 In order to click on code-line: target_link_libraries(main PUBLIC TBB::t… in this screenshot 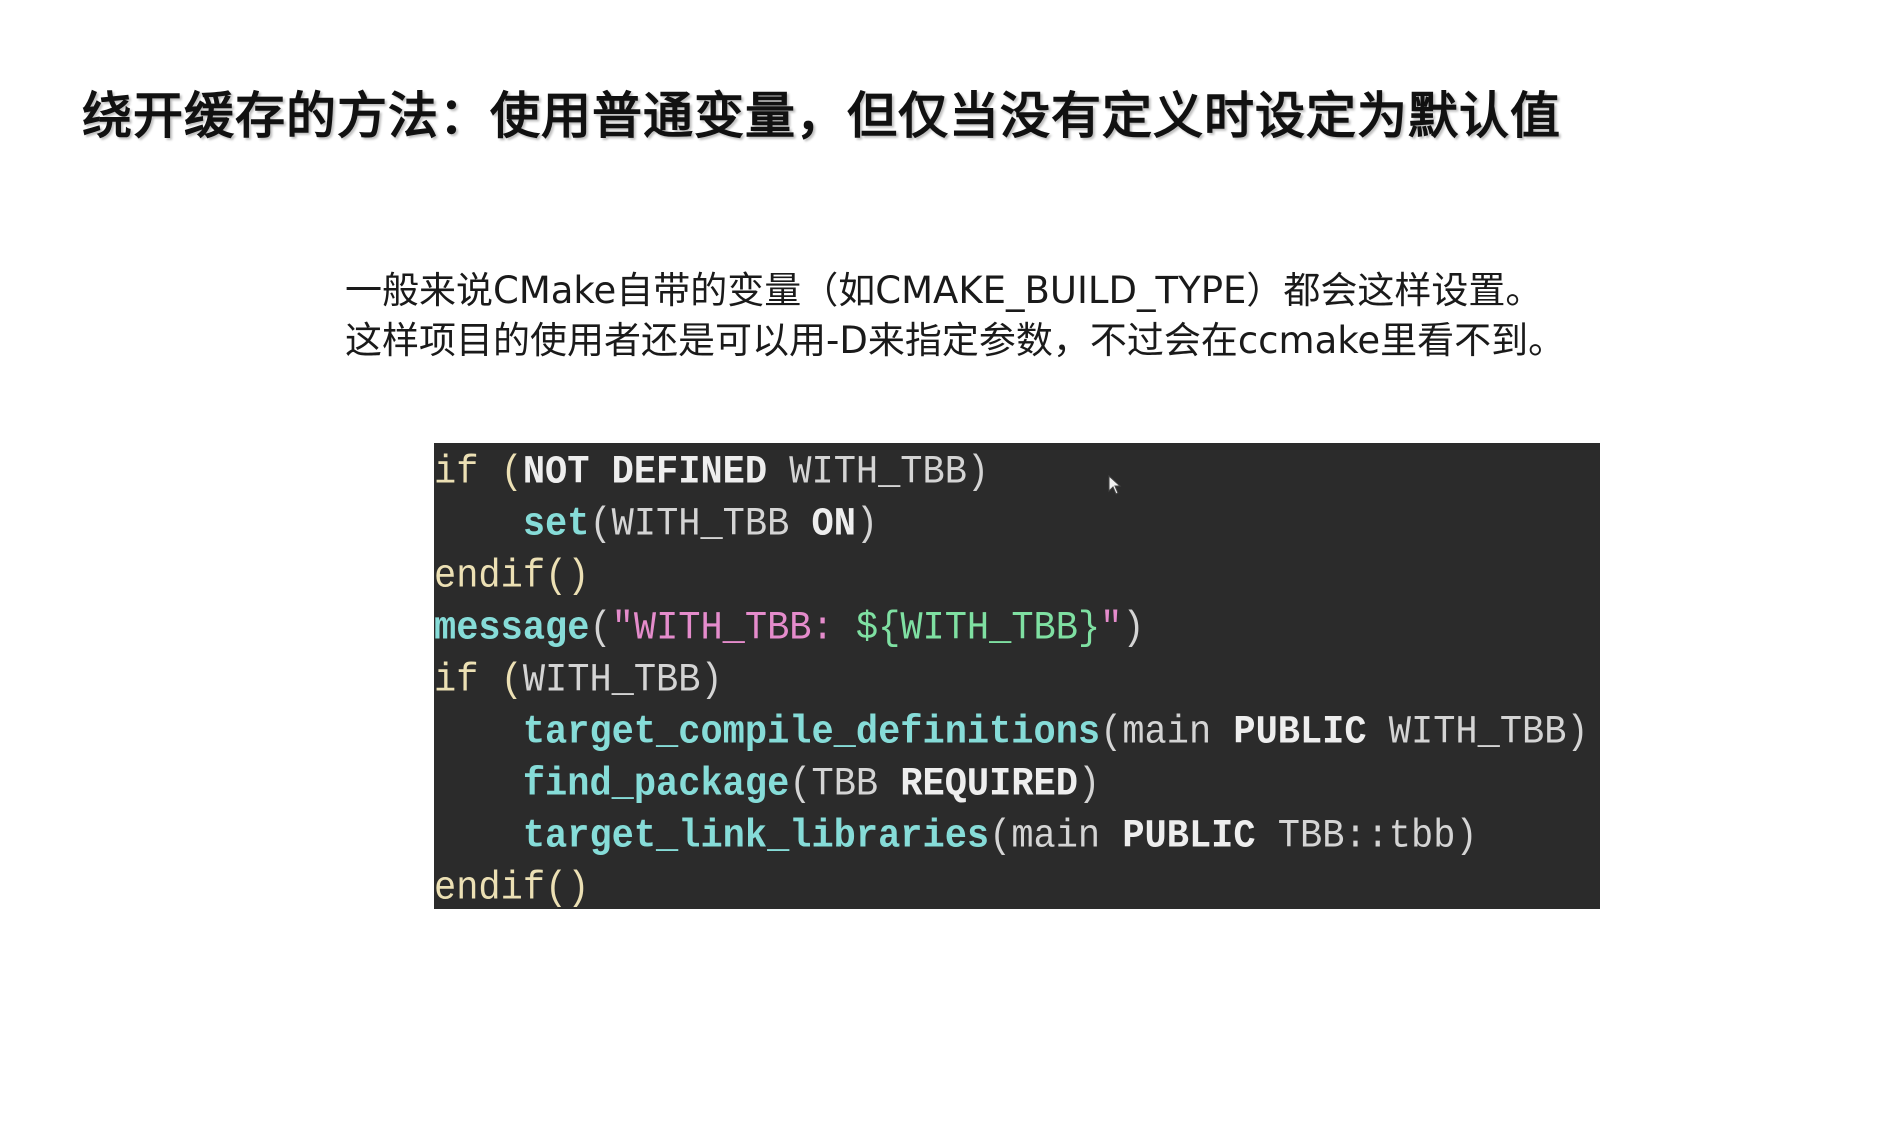, I will do `click(1017, 837)`.